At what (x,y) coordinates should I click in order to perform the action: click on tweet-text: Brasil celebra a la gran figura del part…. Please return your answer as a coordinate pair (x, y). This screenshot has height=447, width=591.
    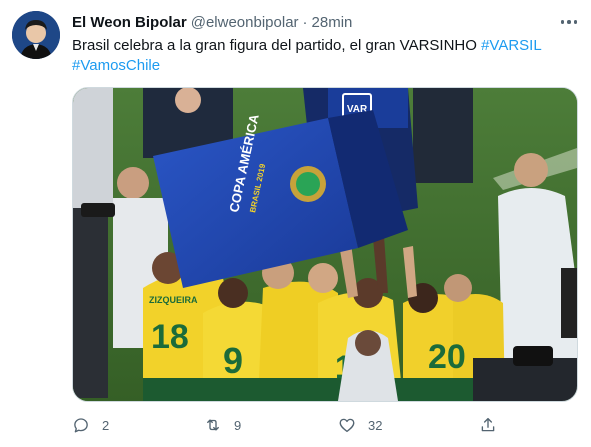
    Looking at the image, I should click on (324, 56).